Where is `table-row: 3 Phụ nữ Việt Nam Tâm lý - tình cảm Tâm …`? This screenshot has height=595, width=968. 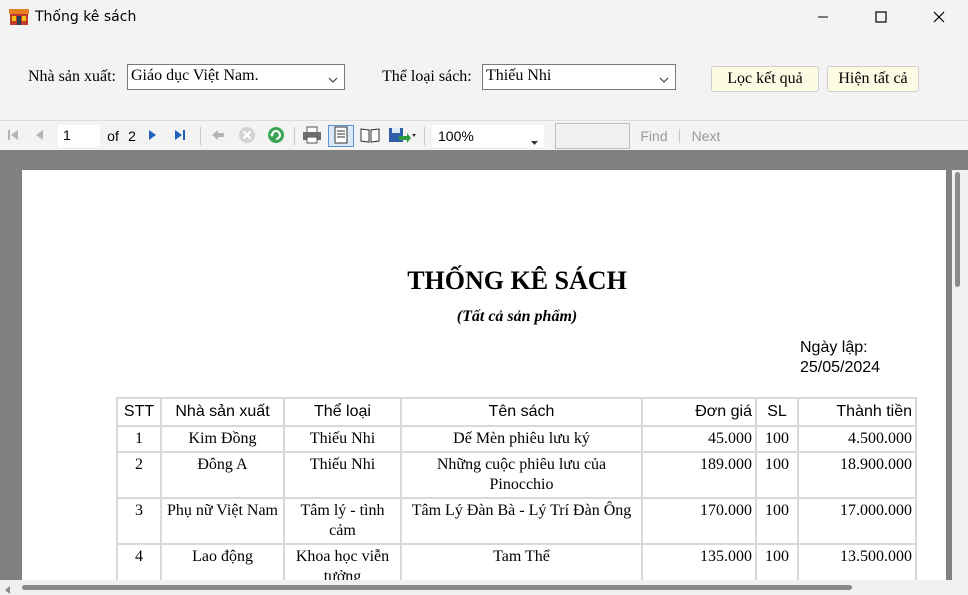 table-row: 3 Phụ nữ Việt Nam Tâm lý - tình cảm Tâm … is located at coordinates (516, 521).